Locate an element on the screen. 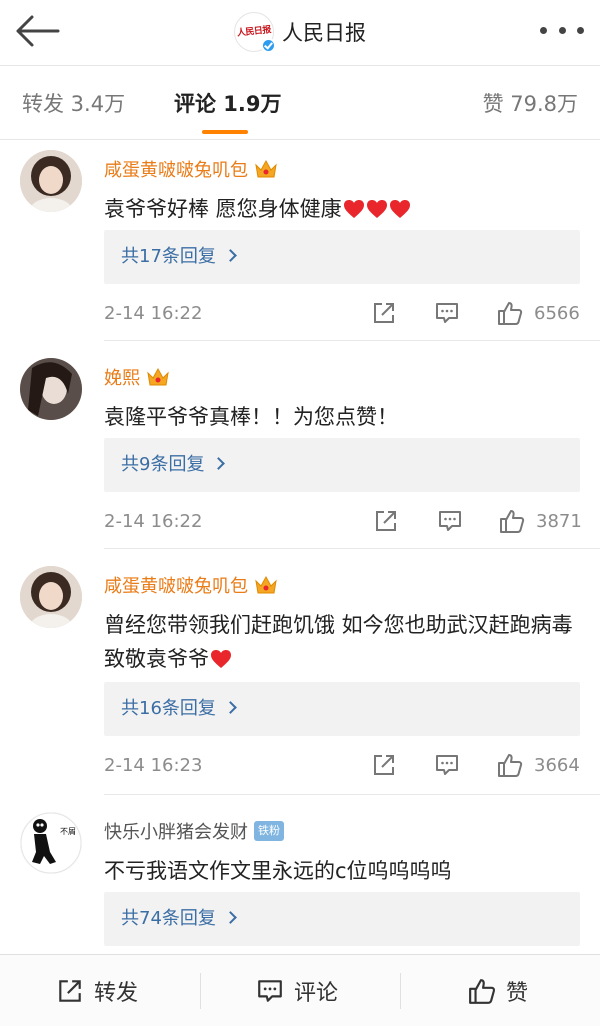 The image size is (600, 1026). top-nav-bar: 人民日报 人民日报 is located at coordinates (300, 33).